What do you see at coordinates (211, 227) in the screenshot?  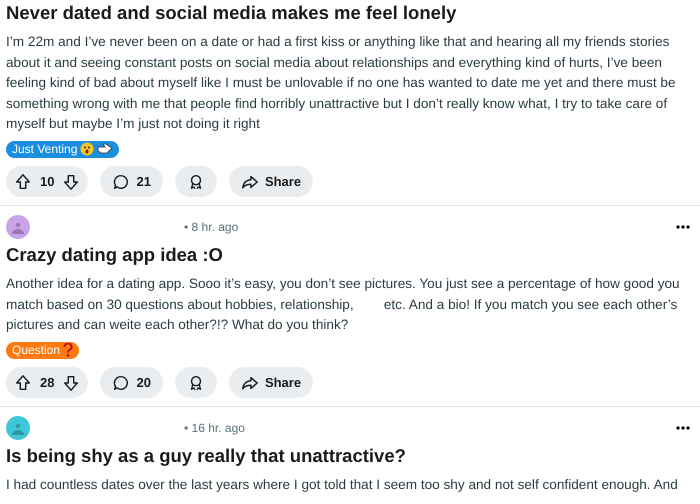 I see `post-time: • 8 hr. ago` at bounding box center [211, 227].